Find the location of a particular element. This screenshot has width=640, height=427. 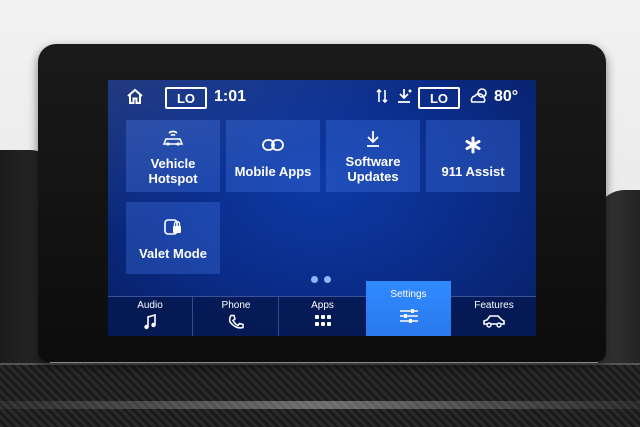

grid-icon is located at coordinates (323, 322).